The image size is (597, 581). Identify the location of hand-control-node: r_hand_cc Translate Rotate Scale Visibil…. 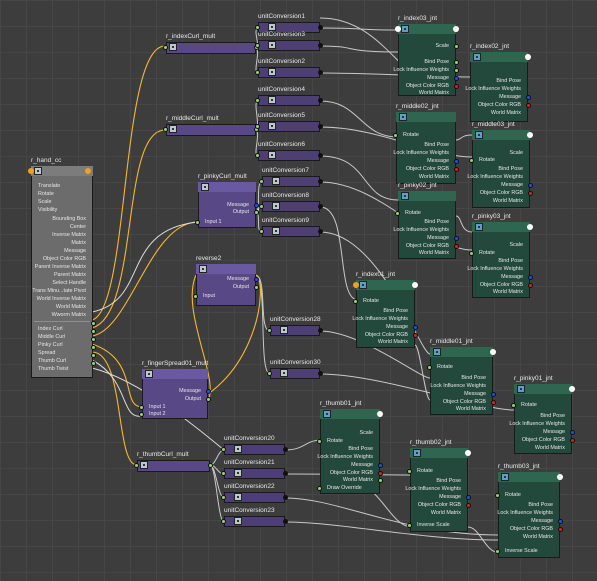
(62, 267).